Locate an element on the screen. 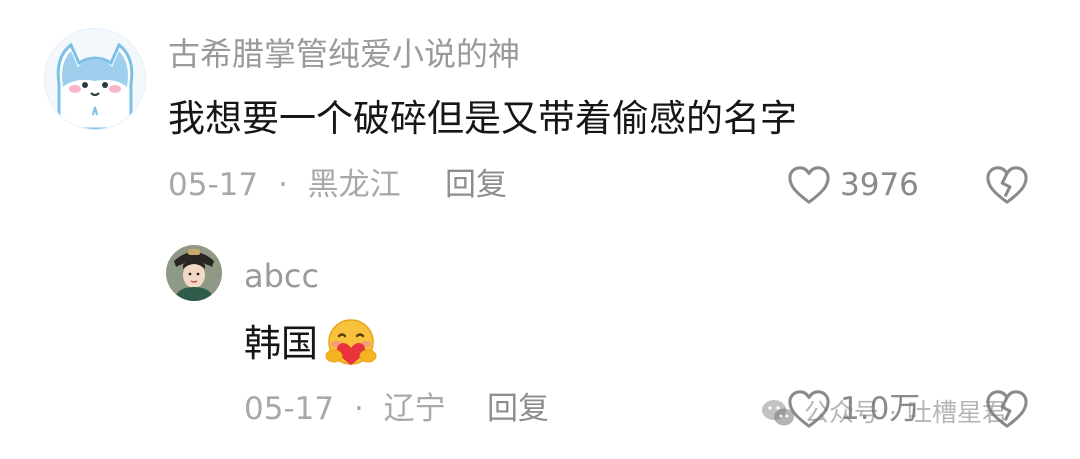 Image resolution: width=1080 pixels, height=459 pixels. avatar is located at coordinates (95, 79).